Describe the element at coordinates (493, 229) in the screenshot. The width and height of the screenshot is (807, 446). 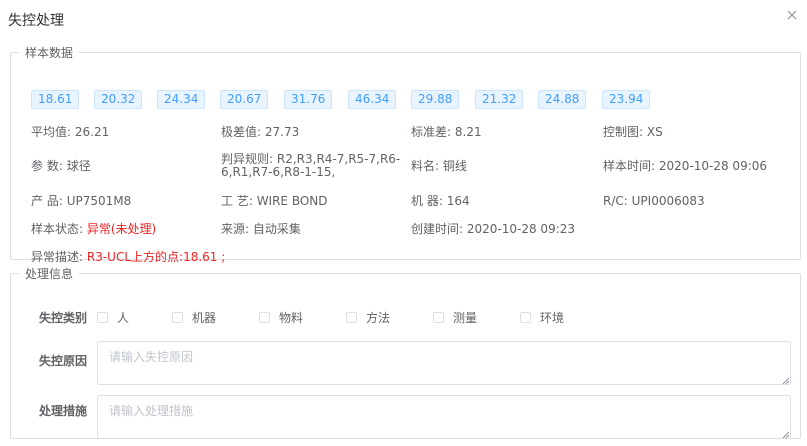
I see `created-time-field: 创建时间: 2020-10-28 09:23` at that location.